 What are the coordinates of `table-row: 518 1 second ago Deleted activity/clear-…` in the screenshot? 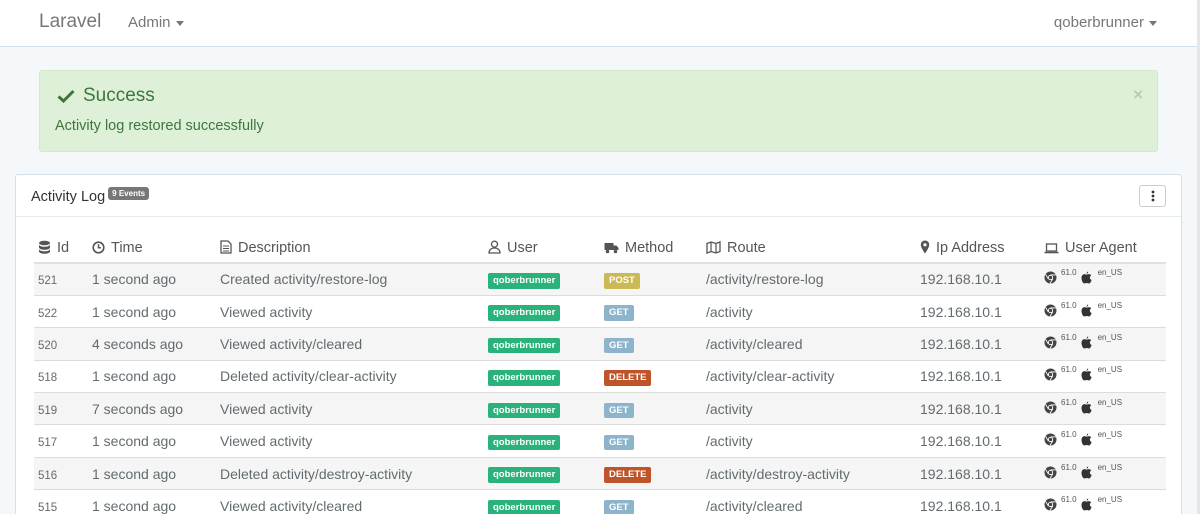 It's located at (600, 376).